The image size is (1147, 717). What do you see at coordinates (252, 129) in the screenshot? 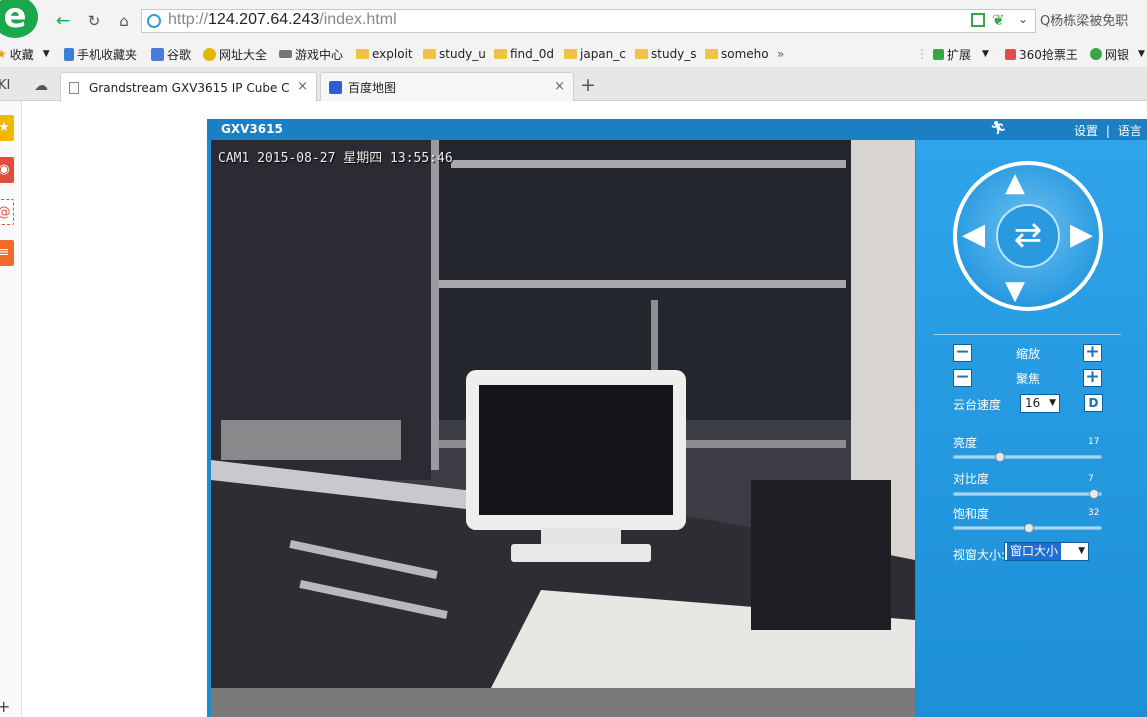
I see `camera-model-title: GXV3615` at bounding box center [252, 129].